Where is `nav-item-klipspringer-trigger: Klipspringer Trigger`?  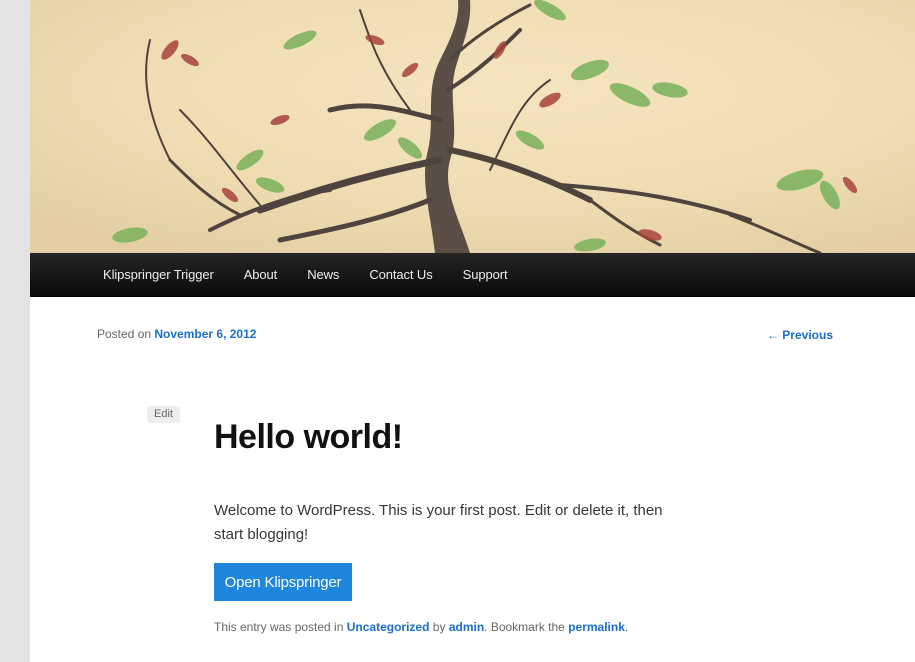 nav-item-klipspringer-trigger: Klipspringer Trigger is located at coordinates (158, 274).